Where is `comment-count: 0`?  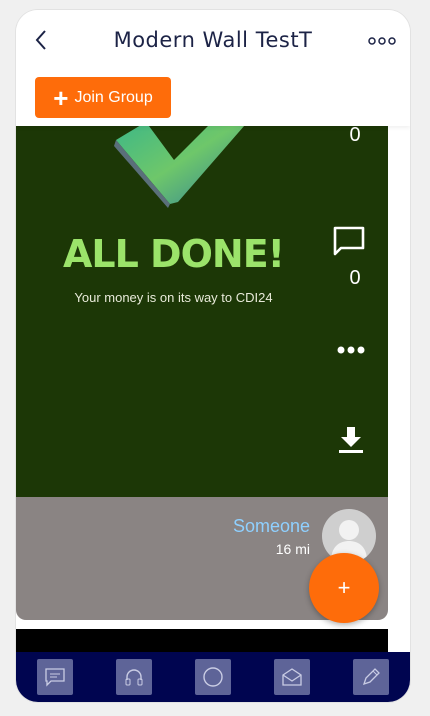
comment-count: 0 is located at coordinates (355, 278).